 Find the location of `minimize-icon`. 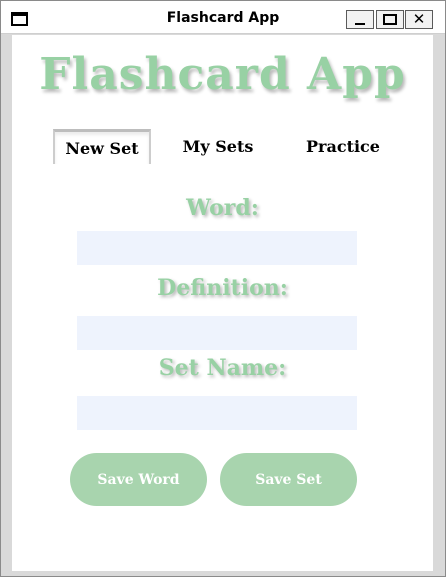

minimize-icon is located at coordinates (360, 23).